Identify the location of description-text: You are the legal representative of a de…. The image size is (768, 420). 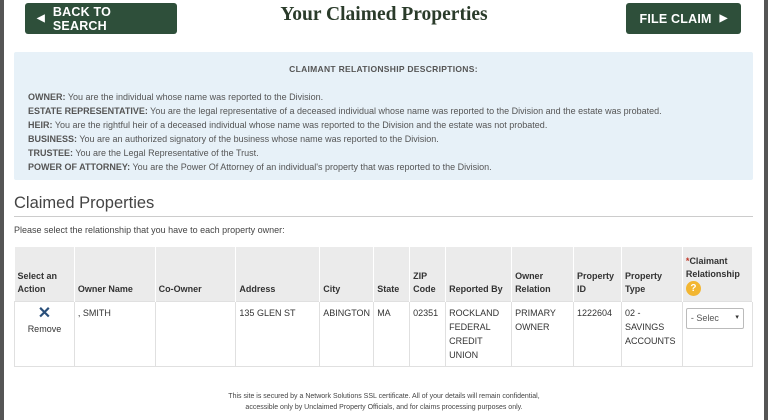
(404, 111).